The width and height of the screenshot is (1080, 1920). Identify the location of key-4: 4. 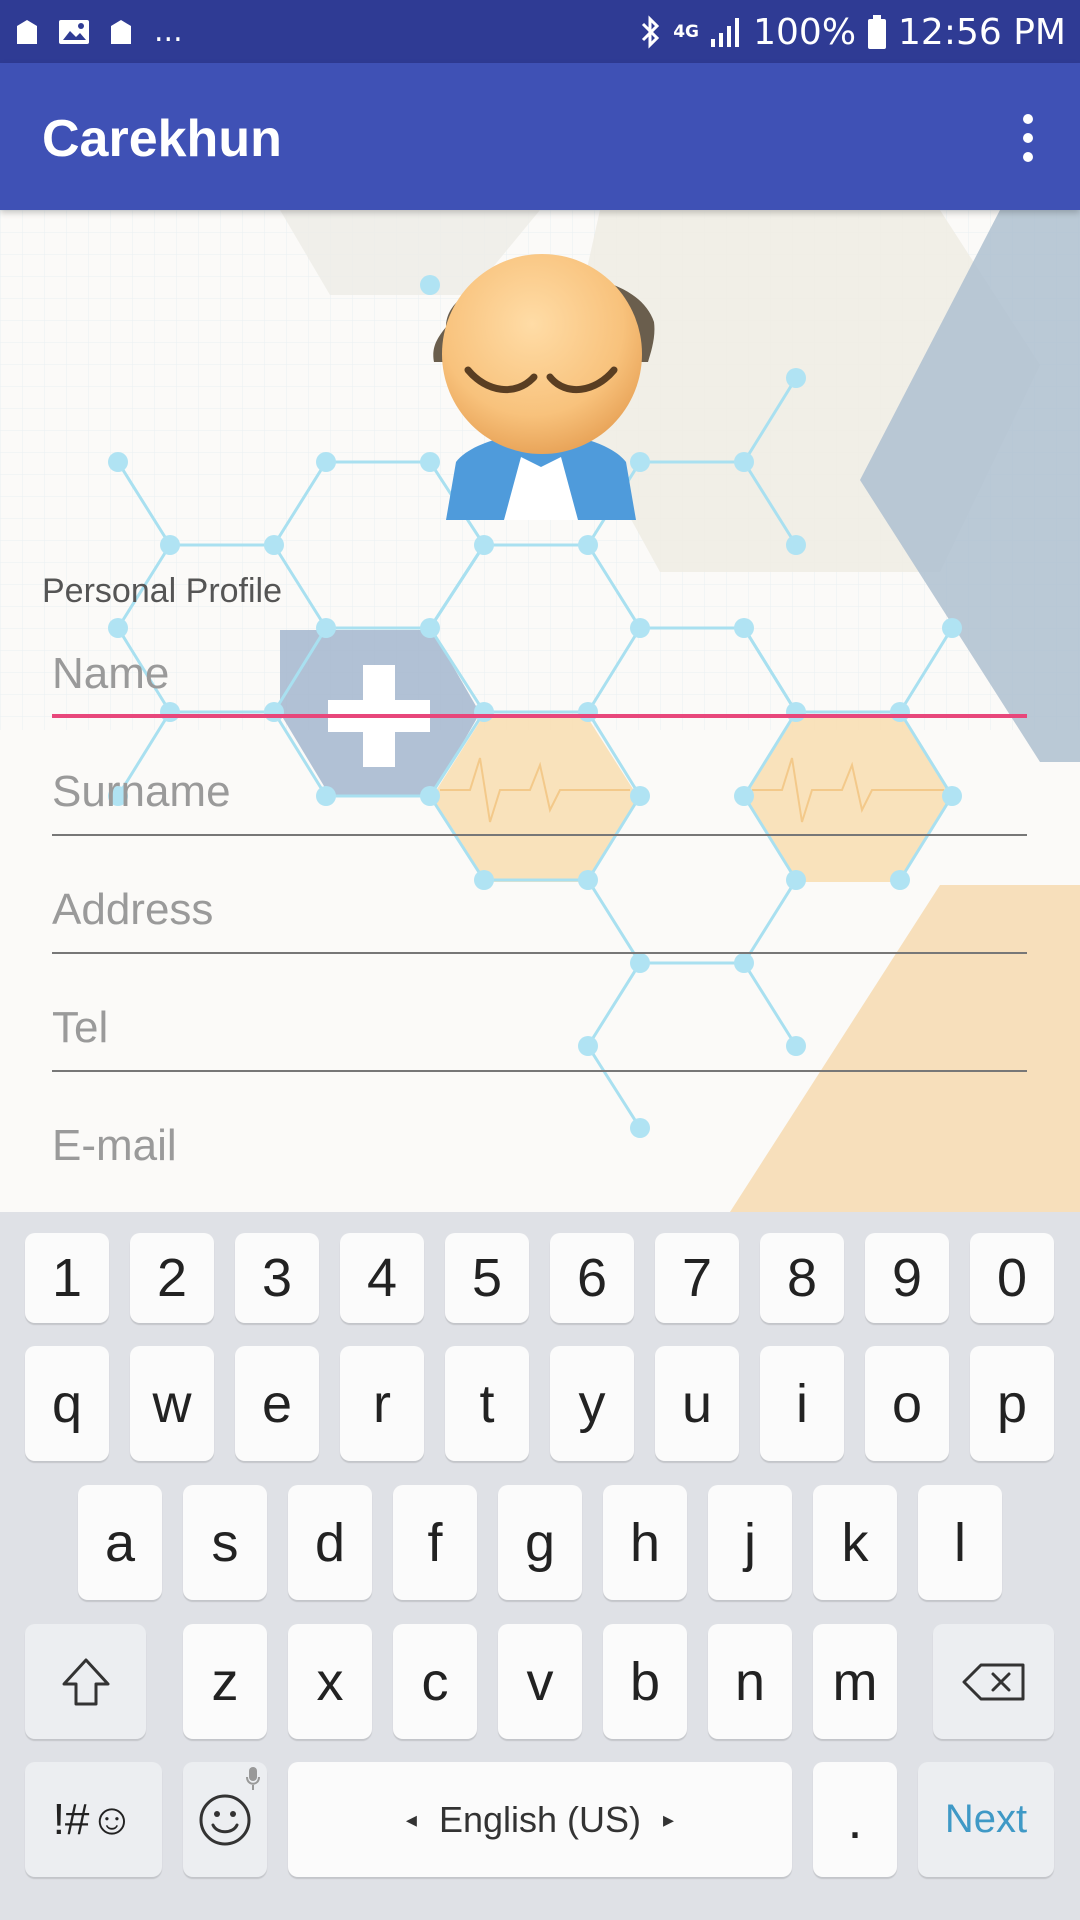
(382, 1278).